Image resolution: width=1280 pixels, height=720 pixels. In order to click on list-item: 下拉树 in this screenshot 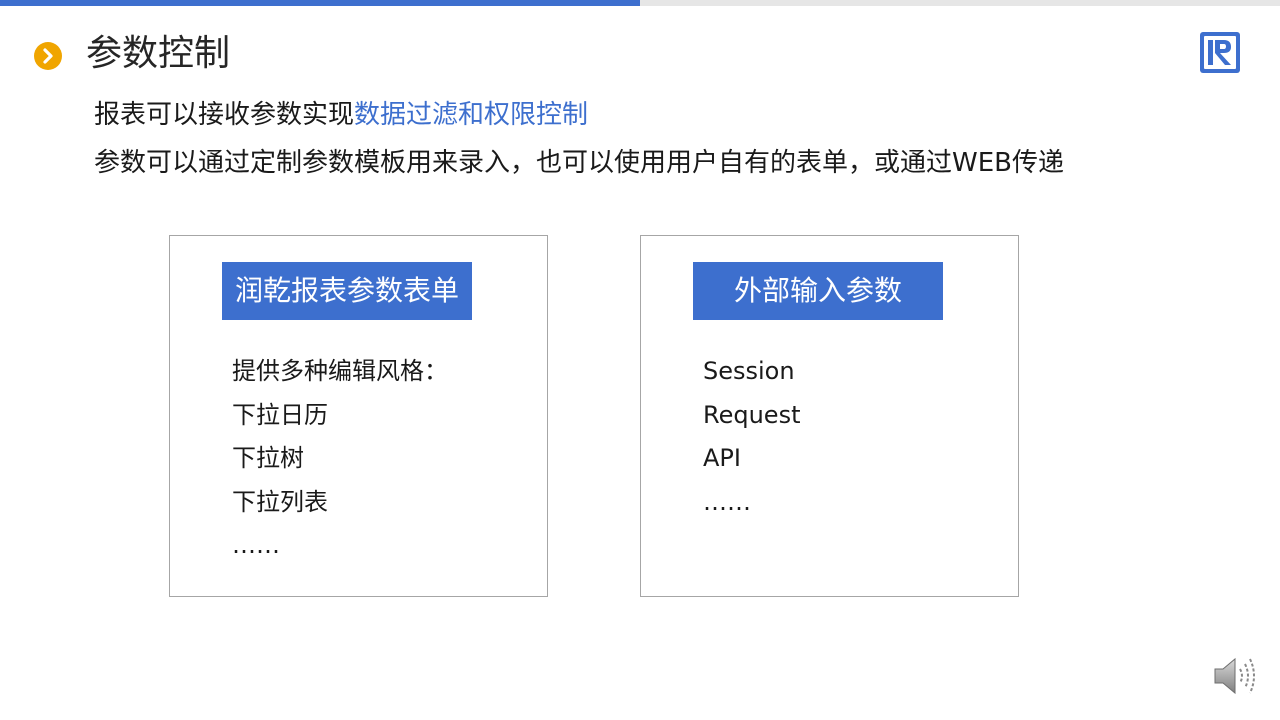, I will do `click(268, 458)`.